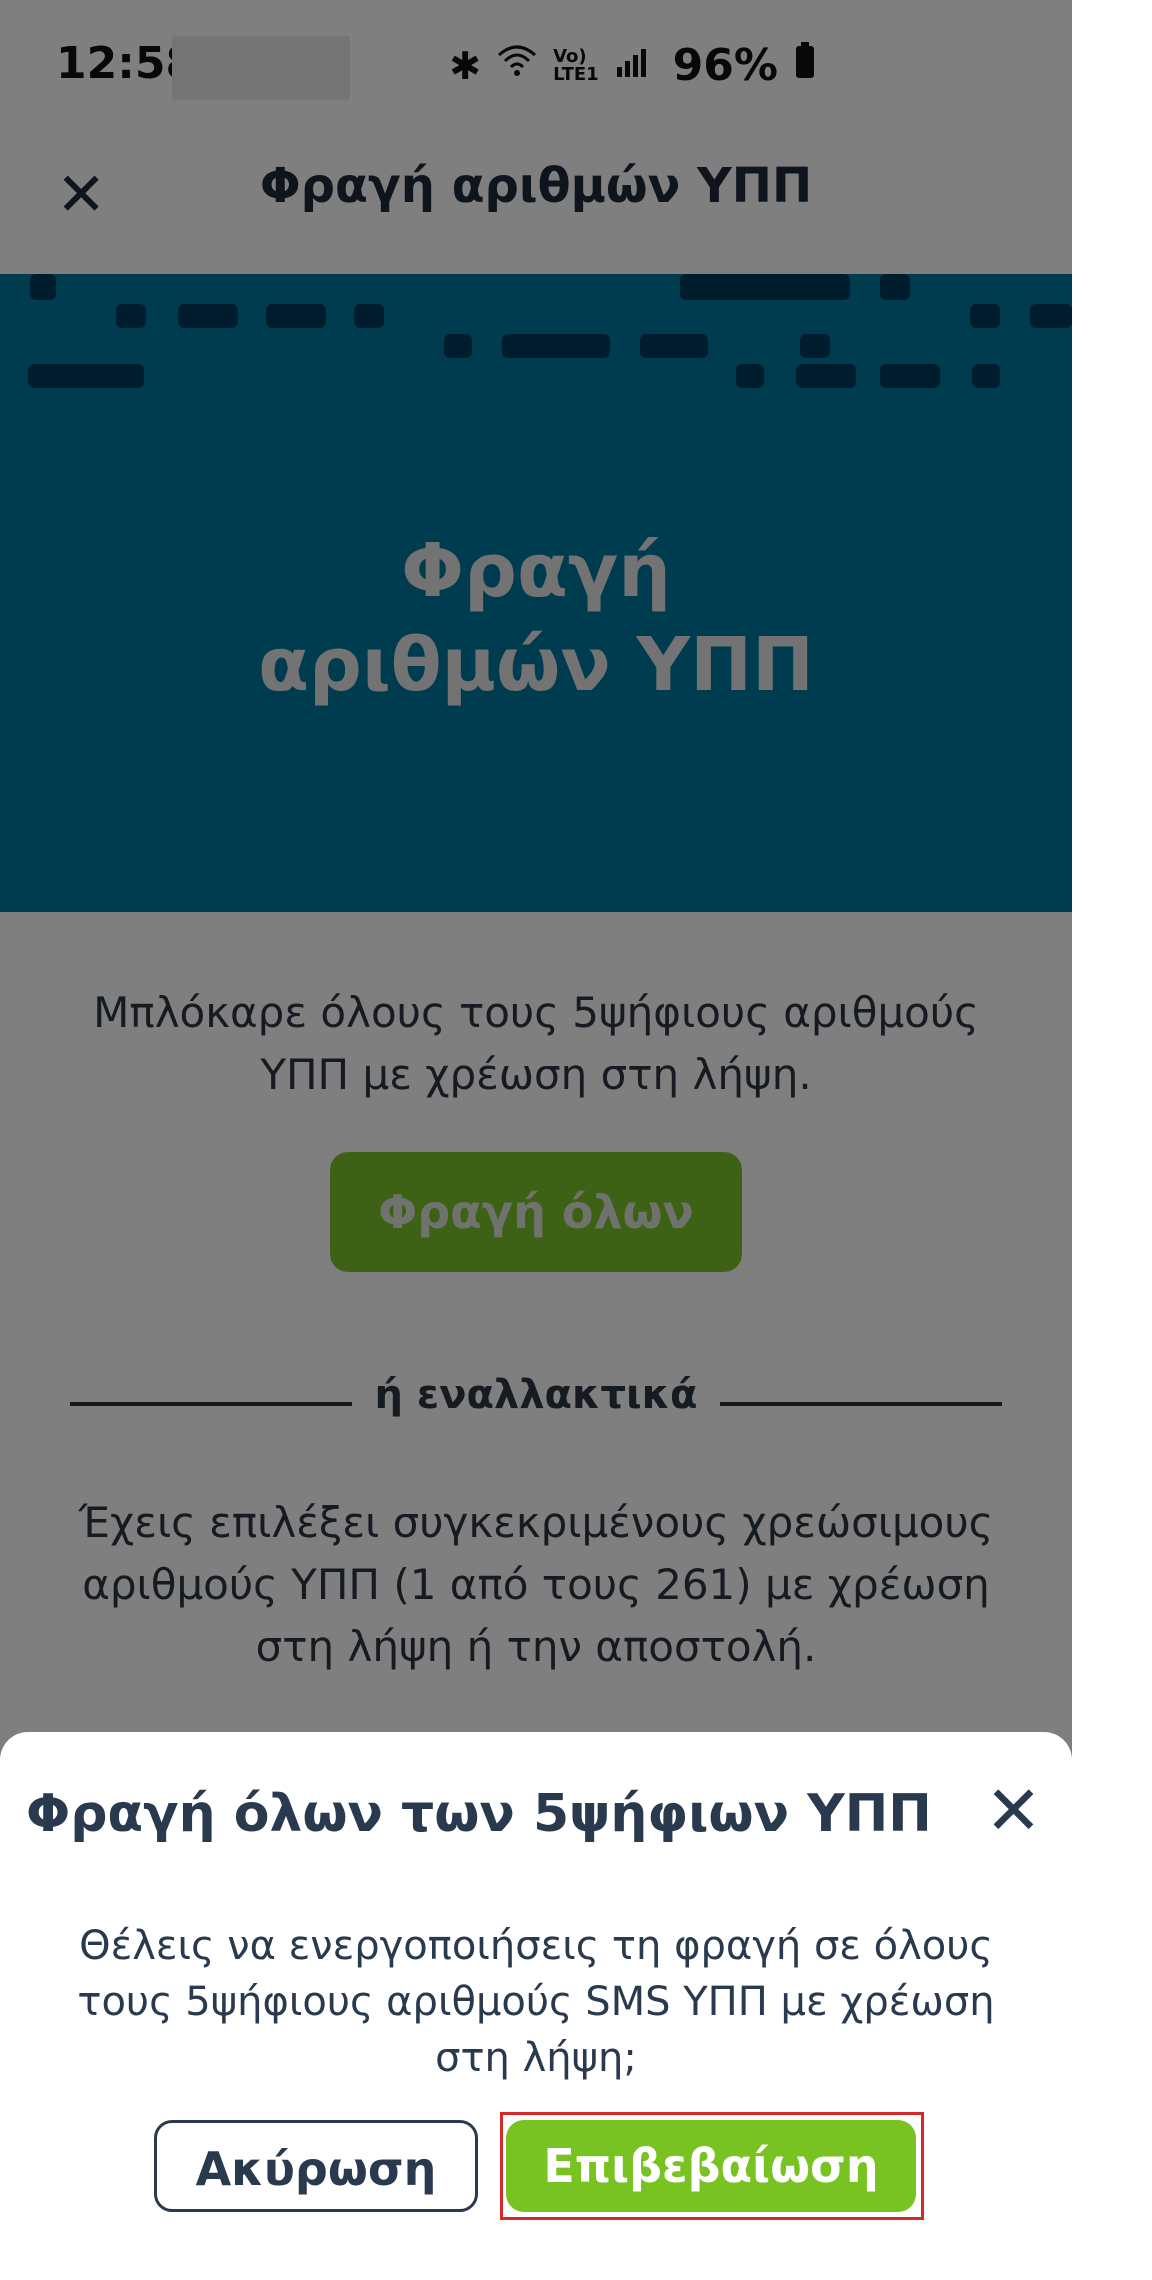  I want to click on cancel-button: Ακύρωση, so click(316, 2166).